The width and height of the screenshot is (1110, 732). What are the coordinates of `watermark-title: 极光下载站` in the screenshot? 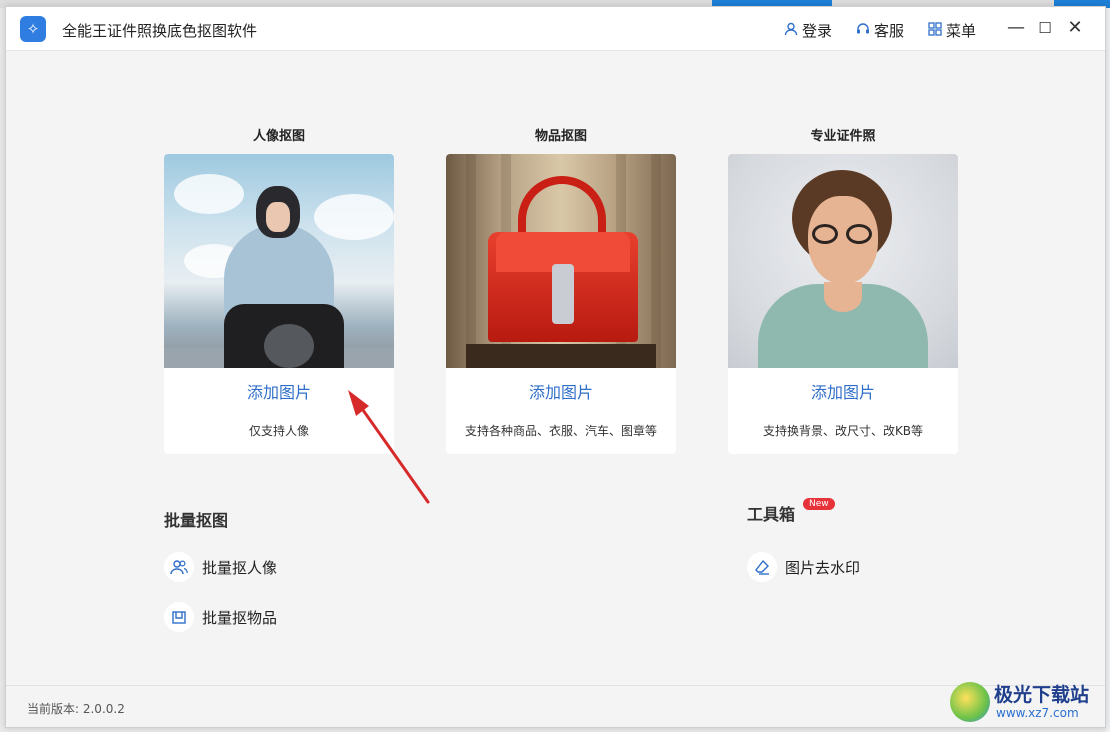 It's located at (1042, 695).